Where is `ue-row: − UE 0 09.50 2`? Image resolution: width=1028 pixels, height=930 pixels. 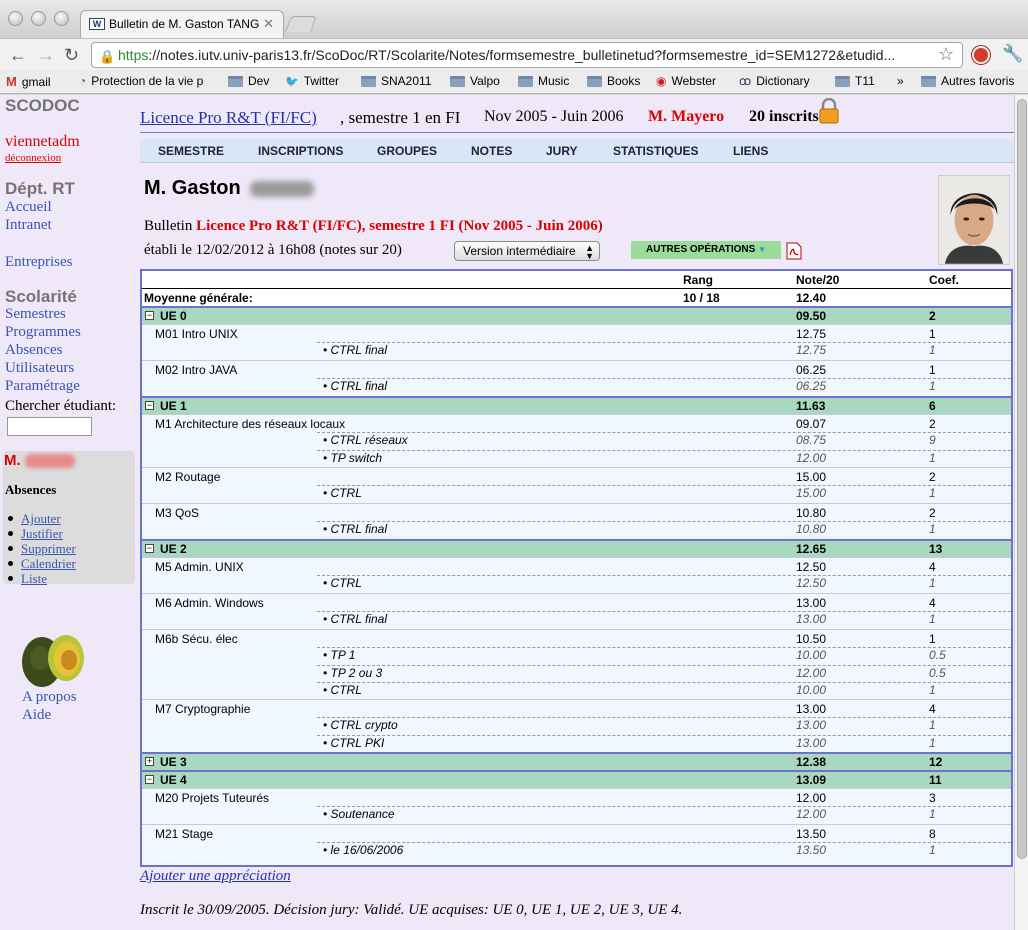 ue-row: − UE 0 09.50 2 is located at coordinates (576, 315).